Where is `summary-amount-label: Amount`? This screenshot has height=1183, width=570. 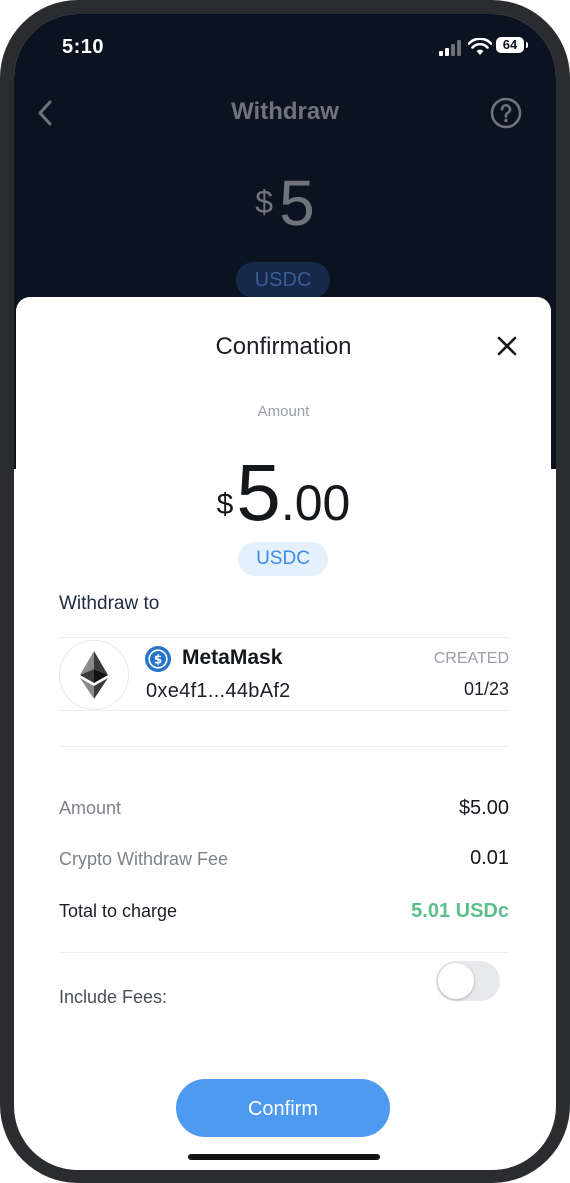 summary-amount-label: Amount is located at coordinates (90, 808).